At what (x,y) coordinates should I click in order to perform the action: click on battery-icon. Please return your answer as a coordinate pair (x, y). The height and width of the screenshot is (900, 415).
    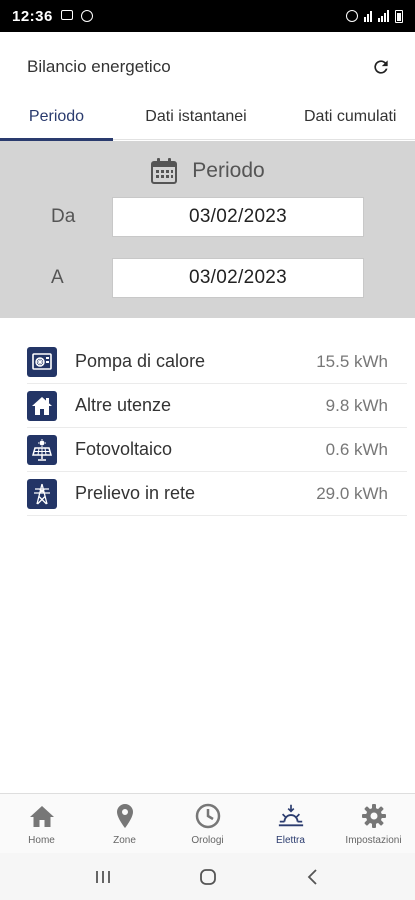
    Looking at the image, I should click on (399, 16).